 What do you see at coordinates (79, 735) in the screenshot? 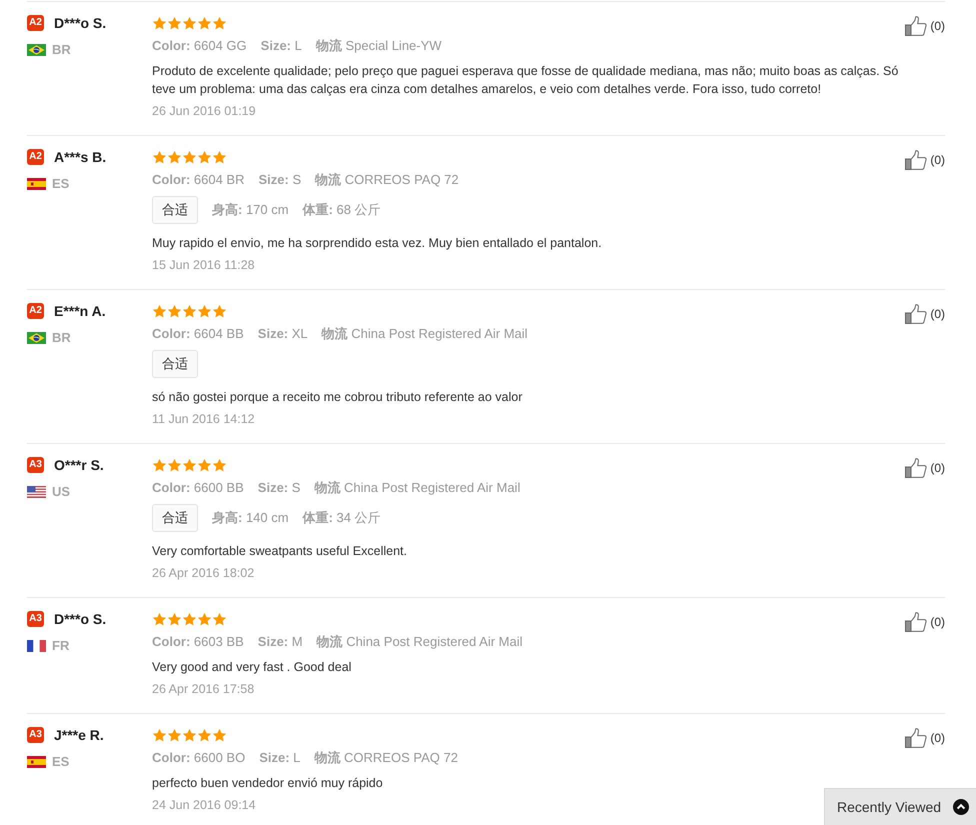
I see `reviewer-name: J***e R.` at bounding box center [79, 735].